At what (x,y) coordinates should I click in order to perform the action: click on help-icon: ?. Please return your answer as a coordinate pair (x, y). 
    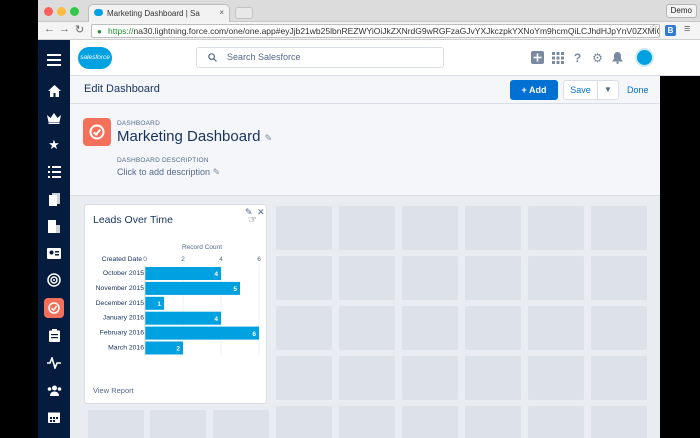
    Looking at the image, I should click on (577, 57).